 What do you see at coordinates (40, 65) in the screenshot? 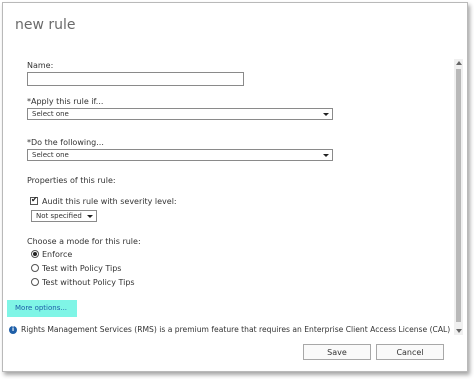
I see `name-label: Name:` at bounding box center [40, 65].